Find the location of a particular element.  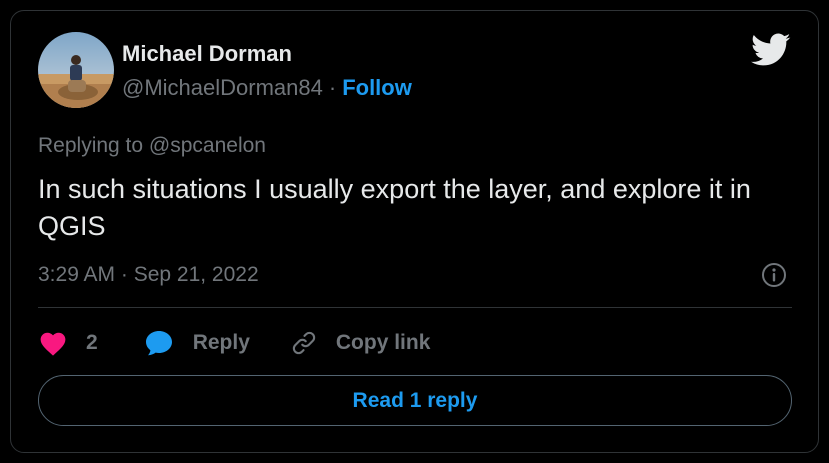

speech-bubble-icon is located at coordinates (159, 343).